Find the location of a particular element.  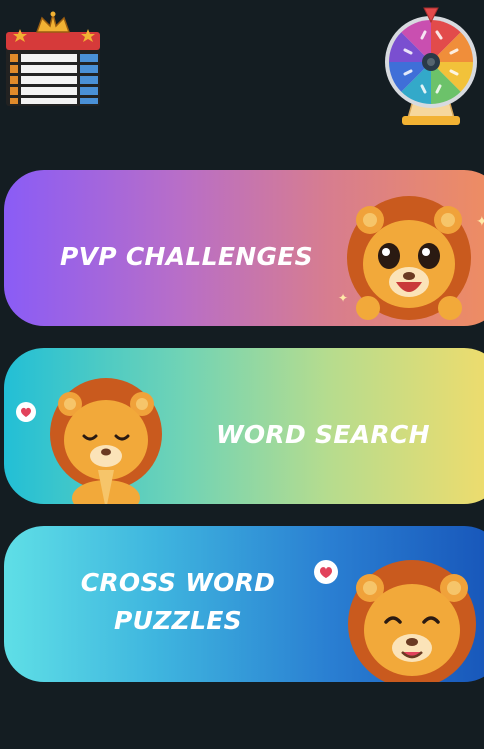

crossword-puzzles-label: CROSS WORD PUZZLES is located at coordinates (178, 601).